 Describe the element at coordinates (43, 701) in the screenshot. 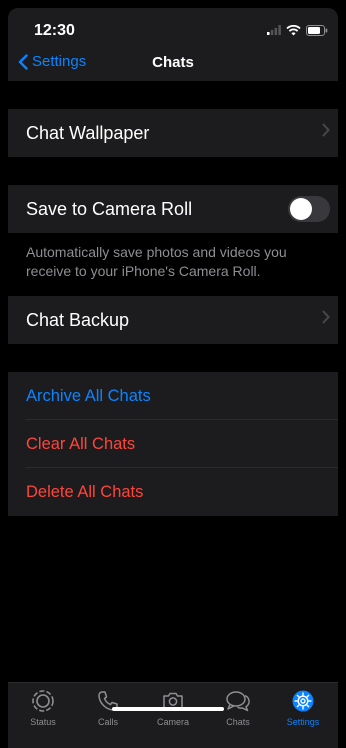

I see `status-icon` at that location.